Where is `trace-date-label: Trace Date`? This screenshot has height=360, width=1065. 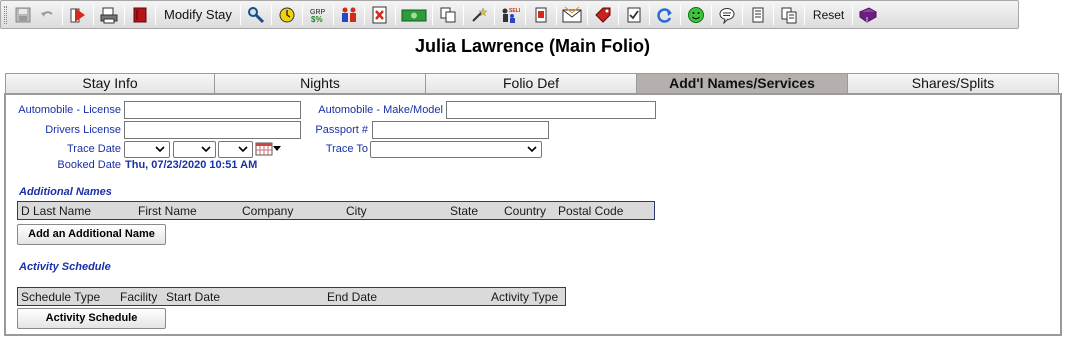
trace-date-label: Trace Date is located at coordinates (93, 149).